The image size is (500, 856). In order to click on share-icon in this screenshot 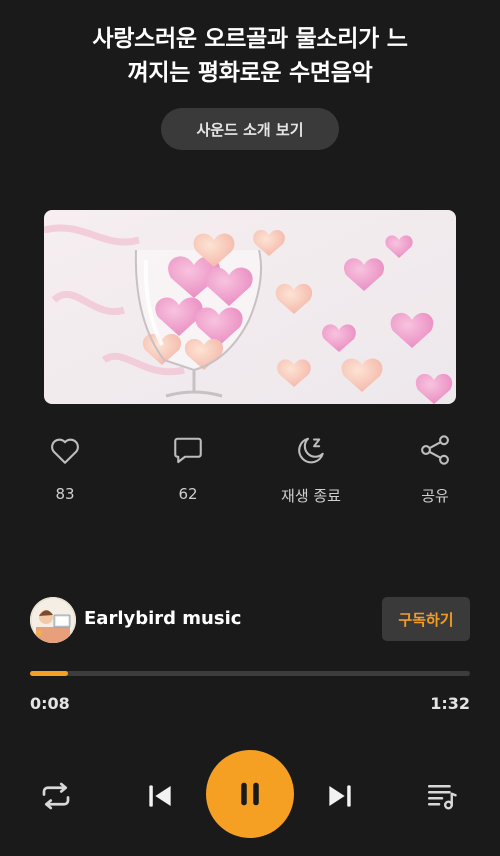, I will do `click(435, 450)`.